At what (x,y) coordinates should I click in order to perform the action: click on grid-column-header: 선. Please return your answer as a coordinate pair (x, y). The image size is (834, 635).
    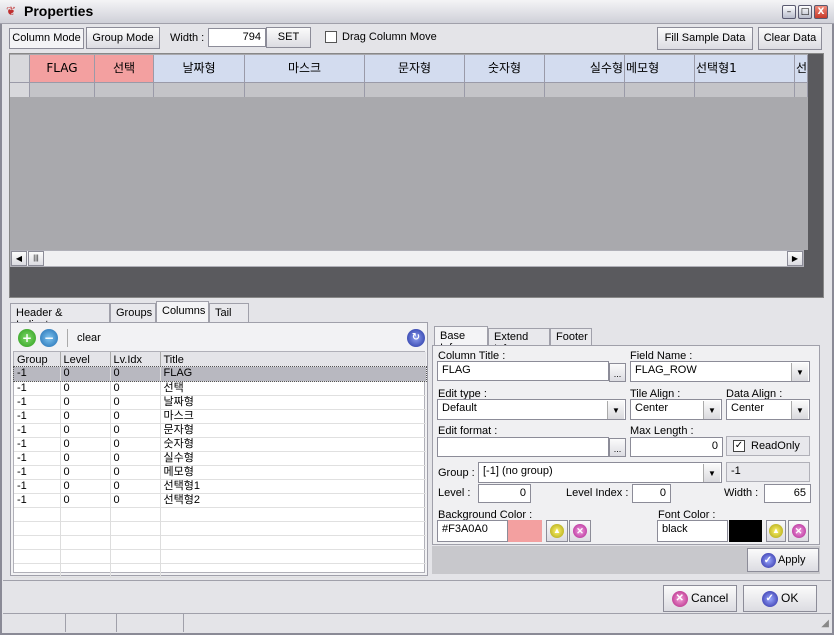
    Looking at the image, I should click on (801, 68).